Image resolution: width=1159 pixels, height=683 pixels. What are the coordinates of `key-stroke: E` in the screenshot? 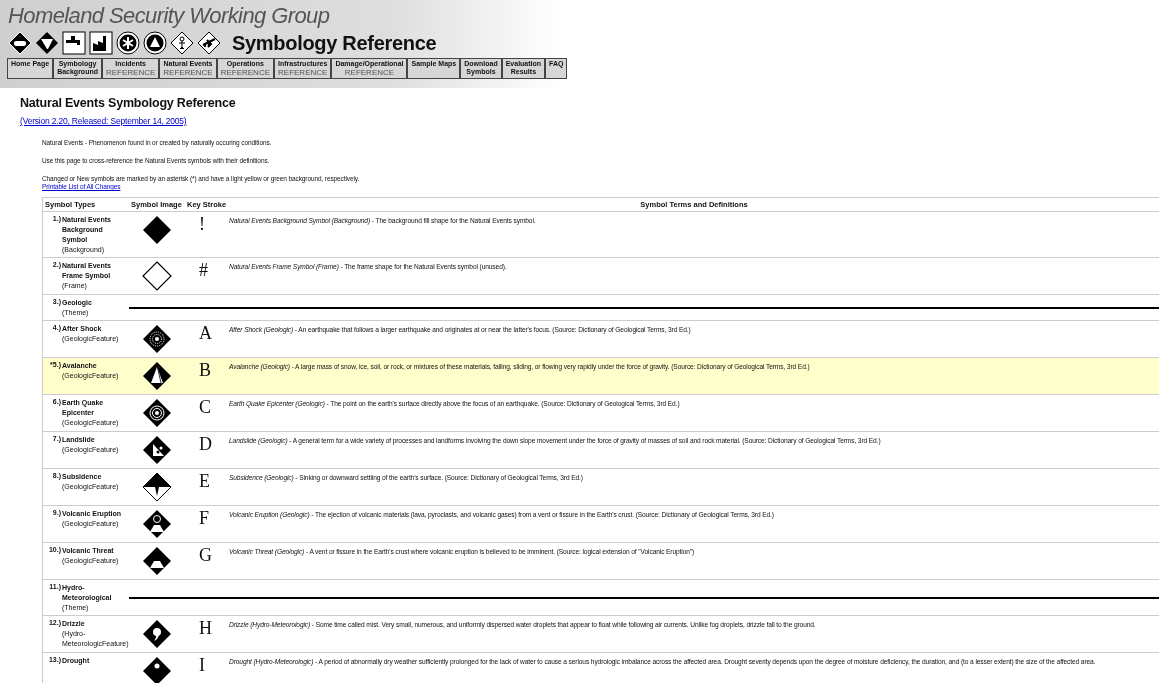 It's located at (204, 481).